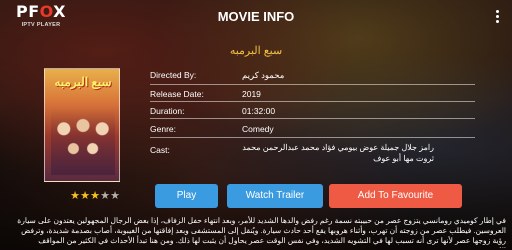 The height and width of the screenshot is (250, 512). I want to click on more-vert-icon, so click(498, 17).